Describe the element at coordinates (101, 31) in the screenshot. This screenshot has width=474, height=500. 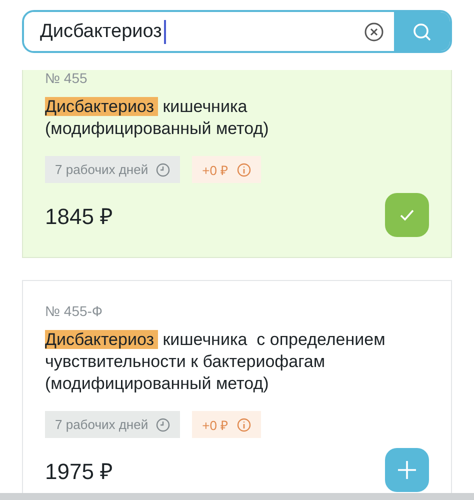
I see `search-value: Дисбактериоз` at that location.